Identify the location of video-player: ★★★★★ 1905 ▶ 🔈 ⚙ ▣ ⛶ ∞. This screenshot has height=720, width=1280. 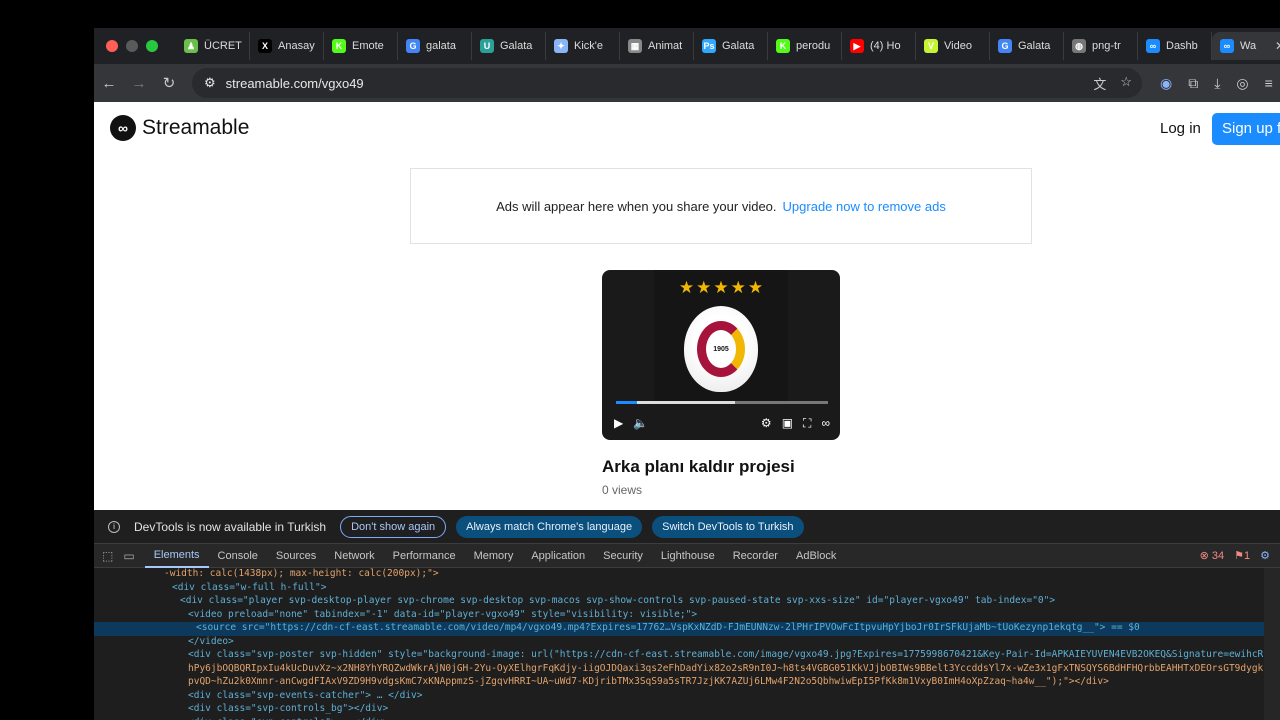
(721, 355).